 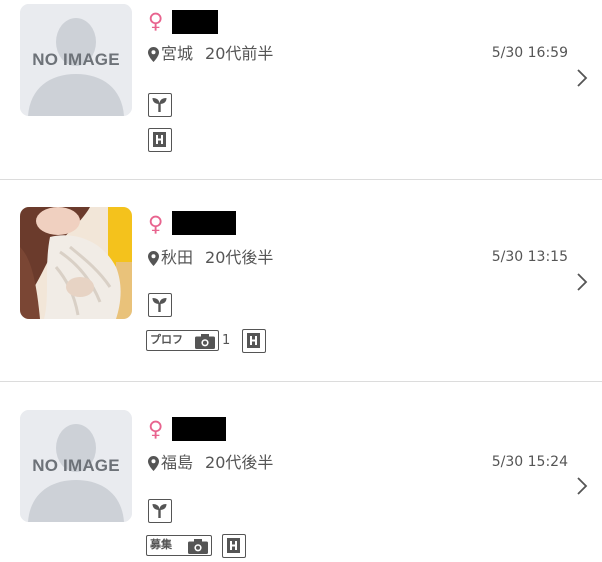 I want to click on timestamp: 5/30 15:24, so click(x=529, y=462).